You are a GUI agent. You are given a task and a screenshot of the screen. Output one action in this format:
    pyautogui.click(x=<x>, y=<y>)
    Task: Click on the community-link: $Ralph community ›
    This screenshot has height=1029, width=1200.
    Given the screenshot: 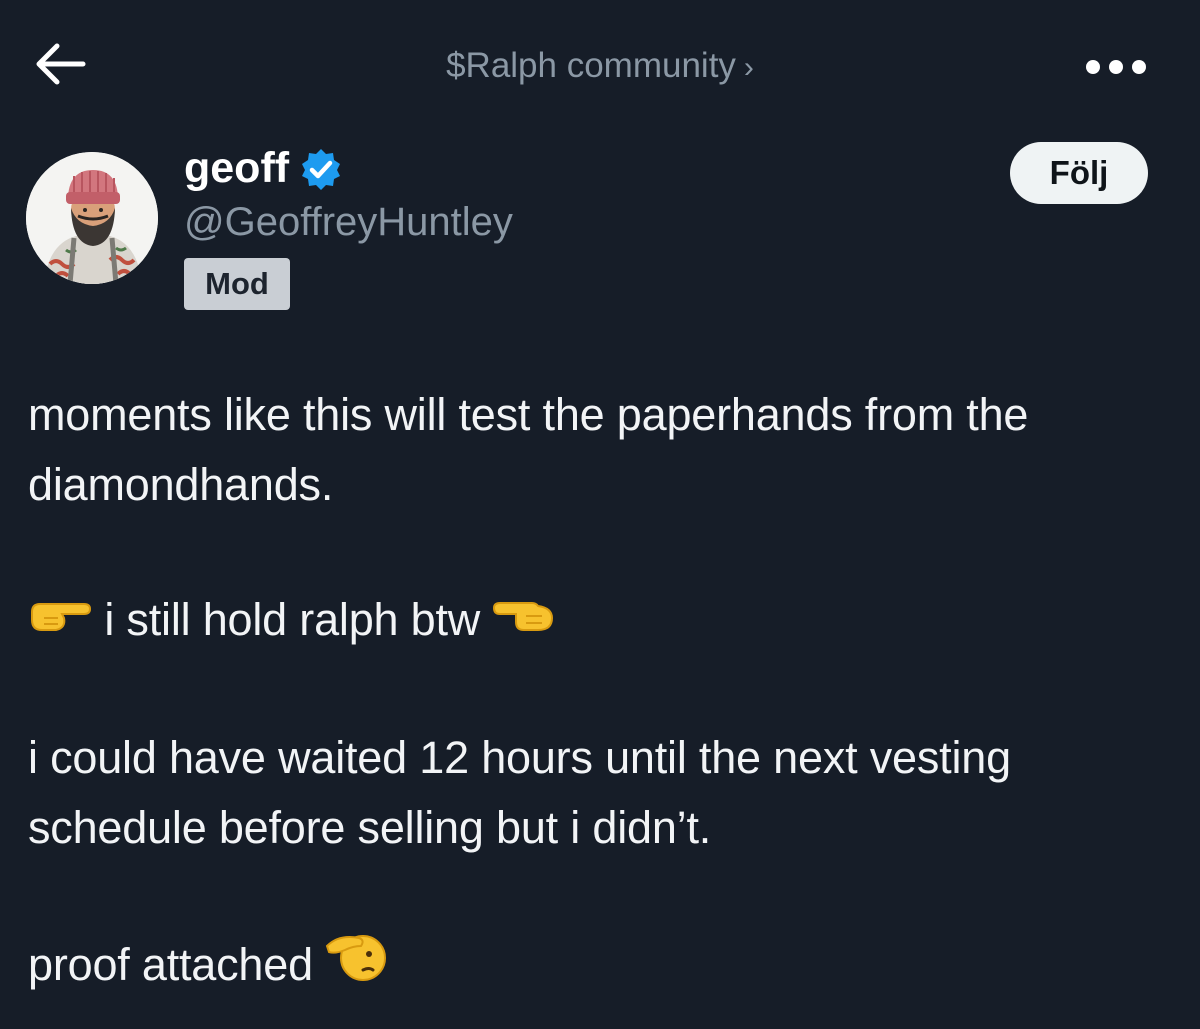 What is the action you would take?
    pyautogui.click(x=600, y=66)
    